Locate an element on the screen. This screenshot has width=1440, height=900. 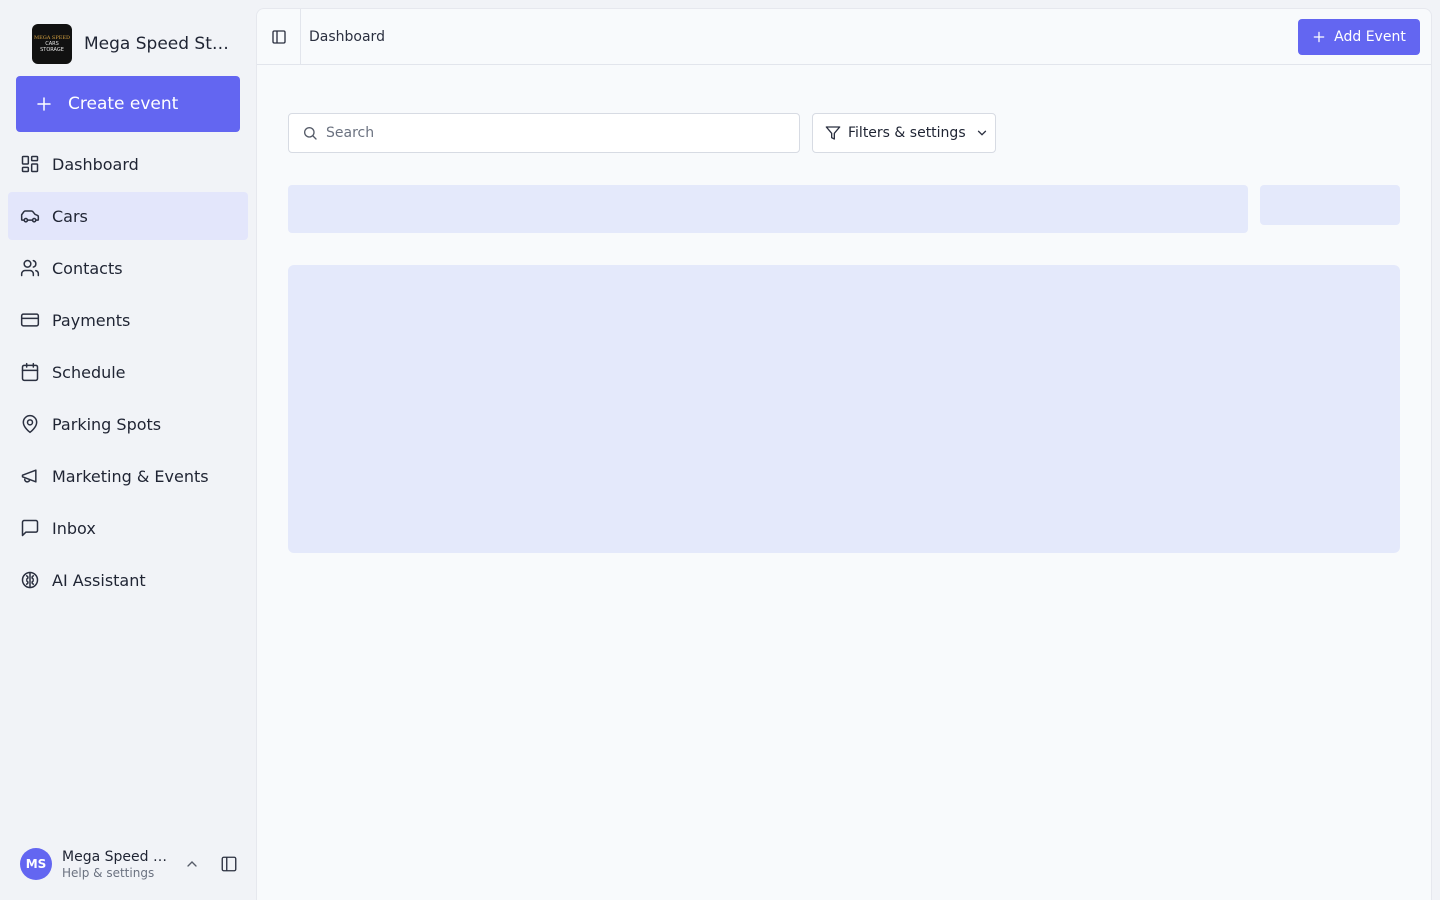
loading-skeleton-button is located at coordinates (1330, 205).